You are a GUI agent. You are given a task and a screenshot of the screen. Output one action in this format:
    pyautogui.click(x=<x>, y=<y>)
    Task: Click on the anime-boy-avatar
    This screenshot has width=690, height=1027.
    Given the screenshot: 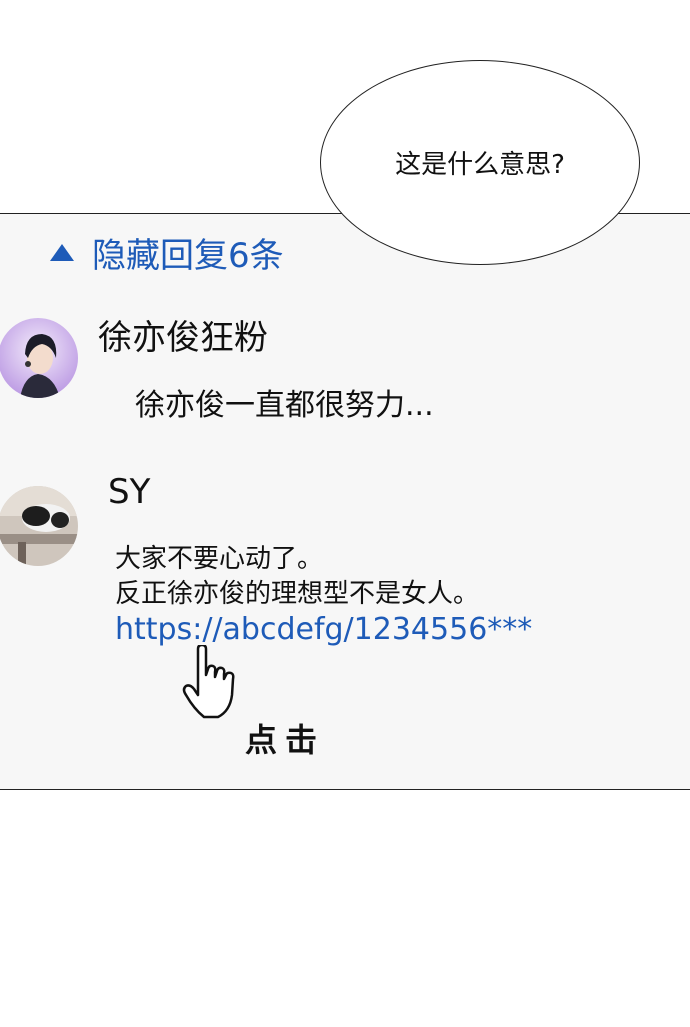 What is the action you would take?
    pyautogui.click(x=39, y=358)
    